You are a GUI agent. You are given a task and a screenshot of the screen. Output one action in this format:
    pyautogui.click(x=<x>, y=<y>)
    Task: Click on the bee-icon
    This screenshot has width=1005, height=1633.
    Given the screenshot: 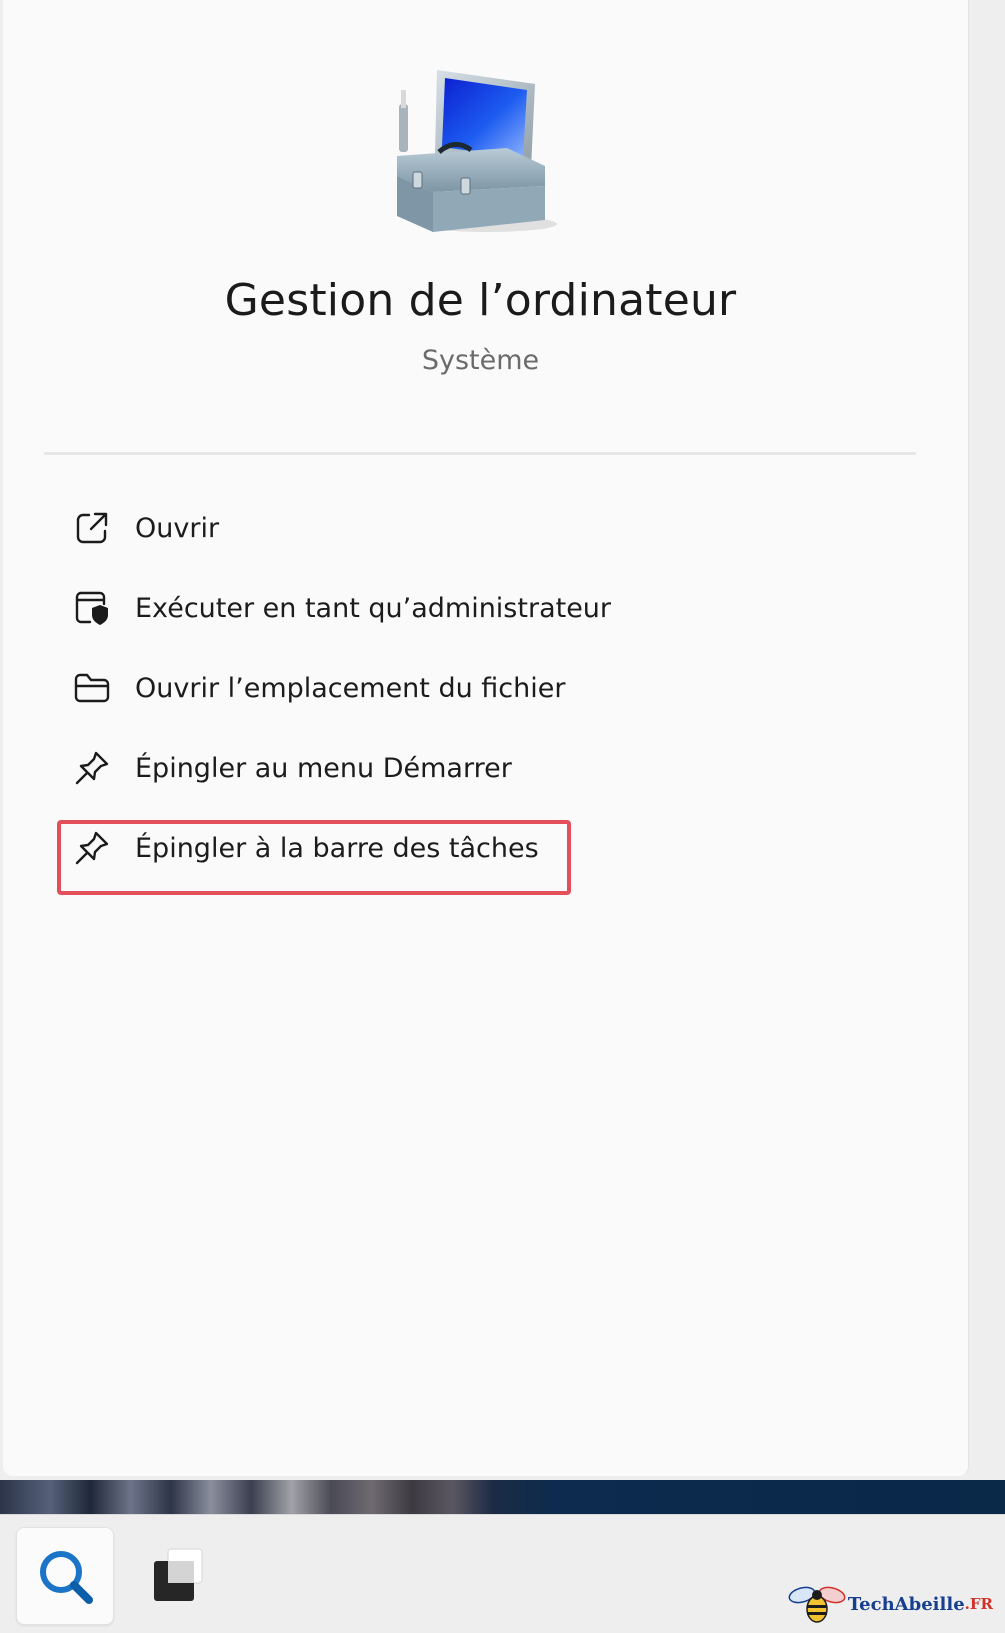 What is the action you would take?
    pyautogui.click(x=817, y=1604)
    